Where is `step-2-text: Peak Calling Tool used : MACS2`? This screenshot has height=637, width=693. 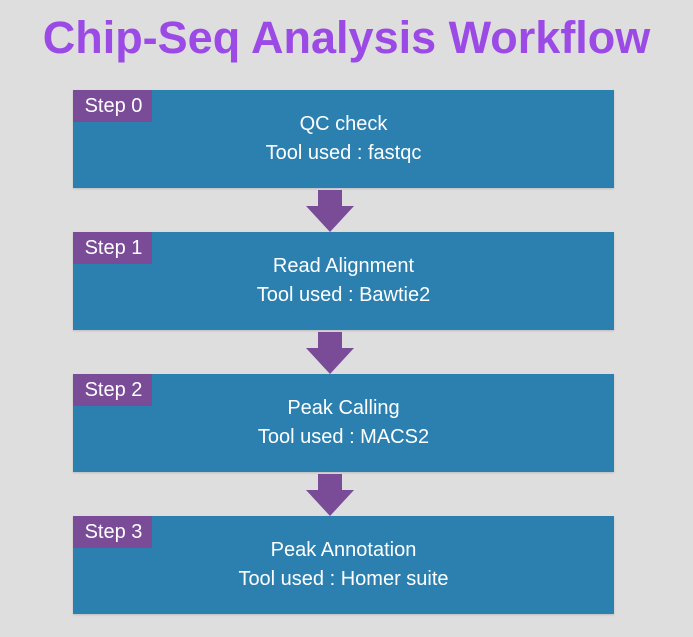
step-2-text: Peak Calling Tool used : MACS2 is located at coordinates (343, 423).